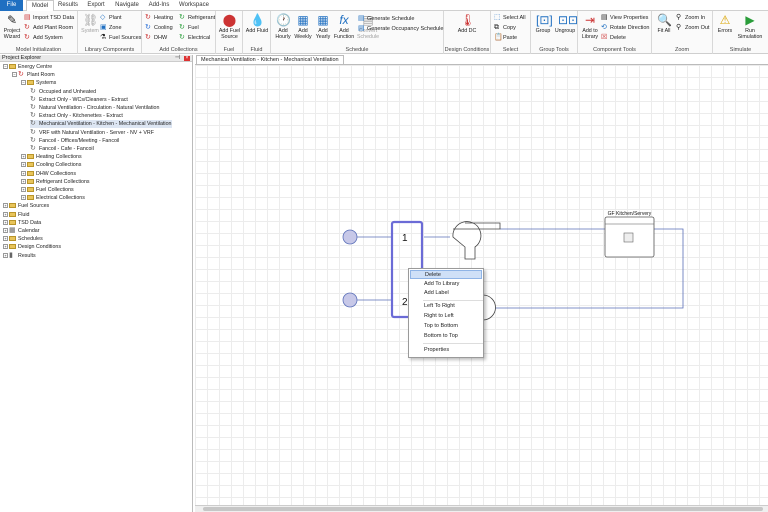 The height and width of the screenshot is (512, 768). What do you see at coordinates (43, 37) in the screenshot?
I see `add-system-button: ↻ Add System` at bounding box center [43, 37].